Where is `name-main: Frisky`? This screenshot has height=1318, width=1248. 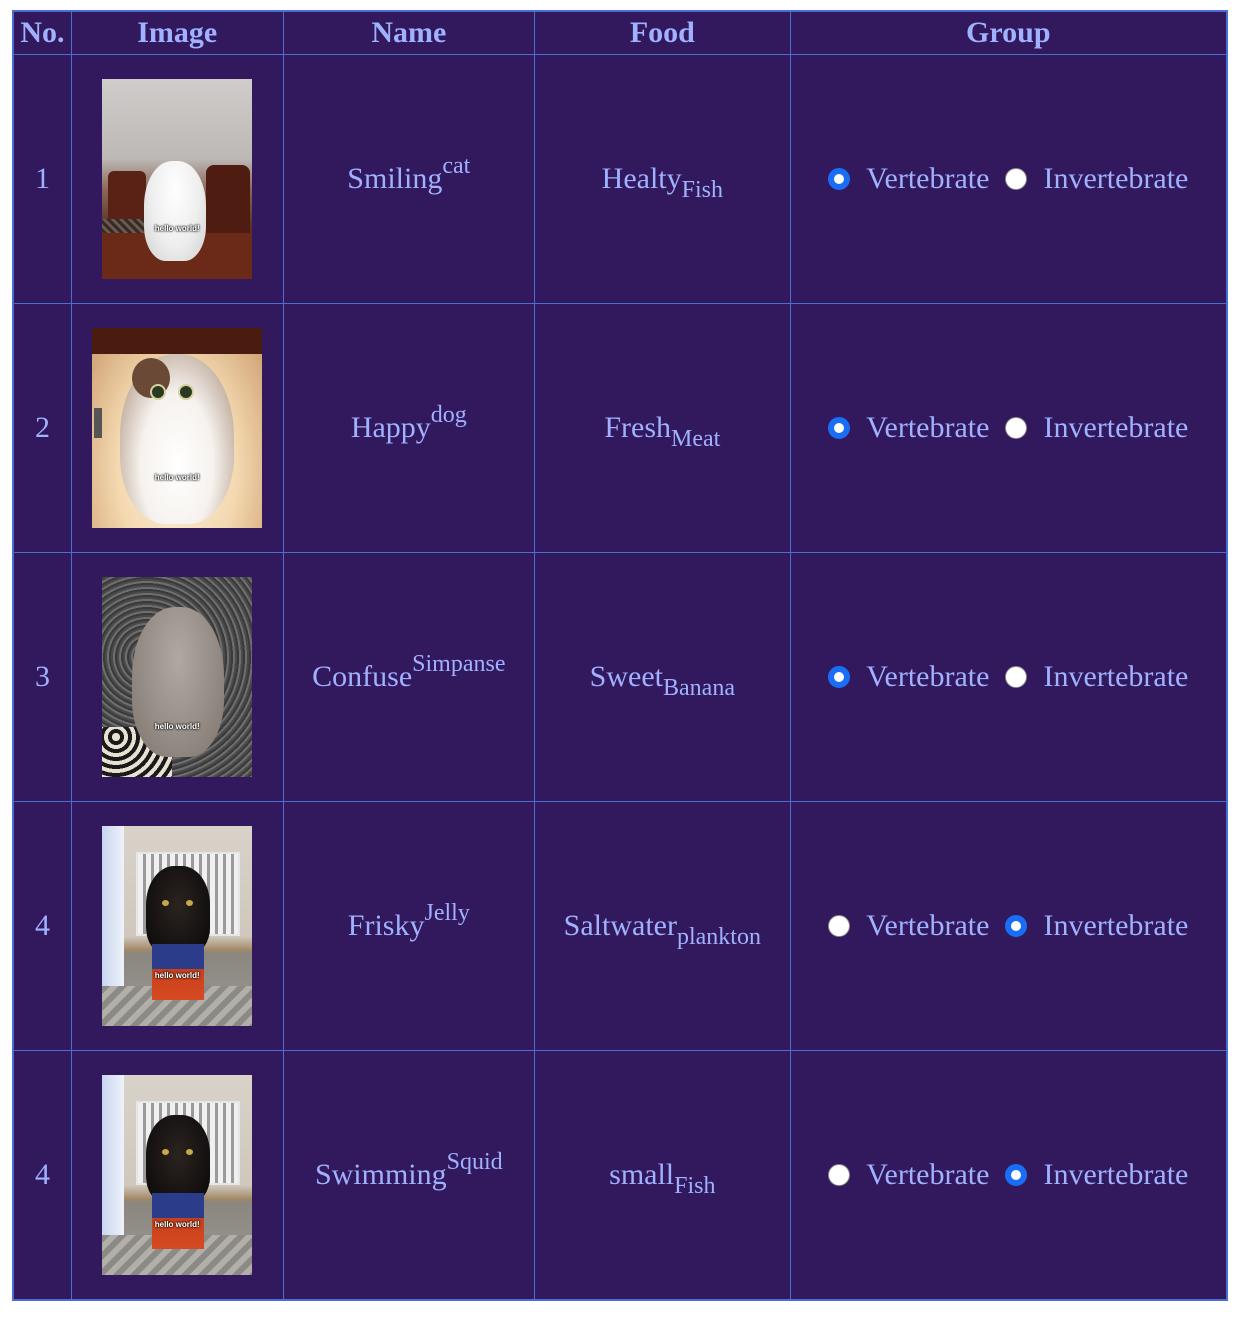
name-main: Frisky is located at coordinates (386, 925).